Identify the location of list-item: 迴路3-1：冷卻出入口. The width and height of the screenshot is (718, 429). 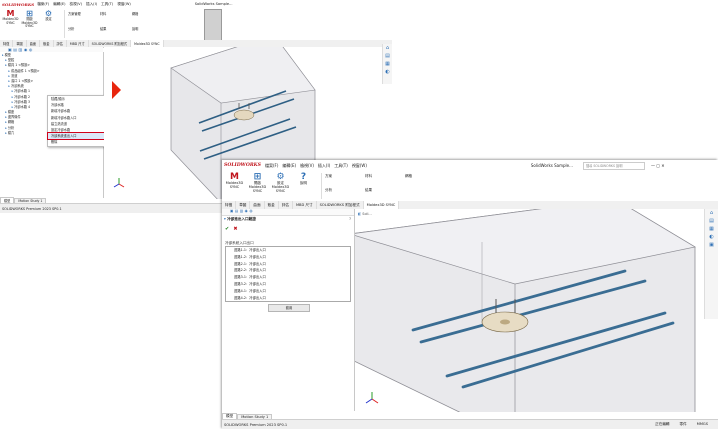
(288, 277).